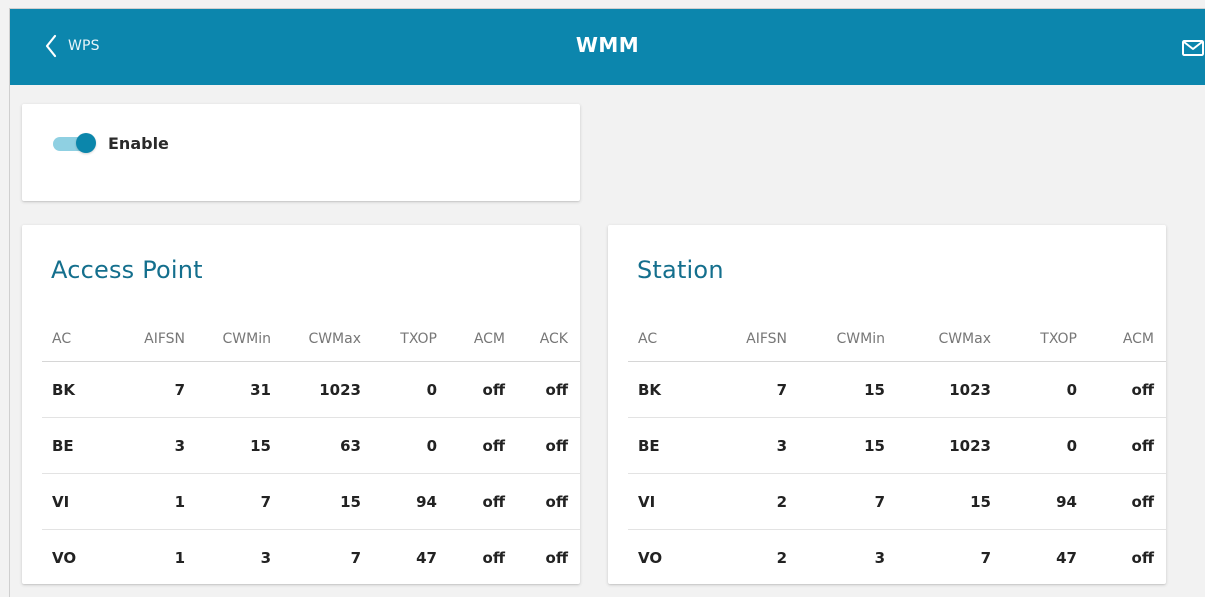 This screenshot has width=1205, height=597. I want to click on station-header-row: AC AIFSN CWMin CWMax TXOP ACM, so click(897, 339).